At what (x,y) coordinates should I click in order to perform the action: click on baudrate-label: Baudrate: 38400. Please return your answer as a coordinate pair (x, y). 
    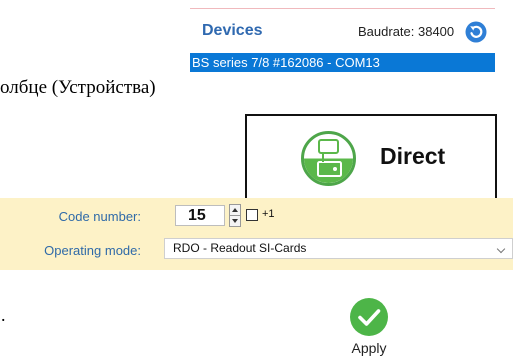
    Looking at the image, I should click on (406, 31).